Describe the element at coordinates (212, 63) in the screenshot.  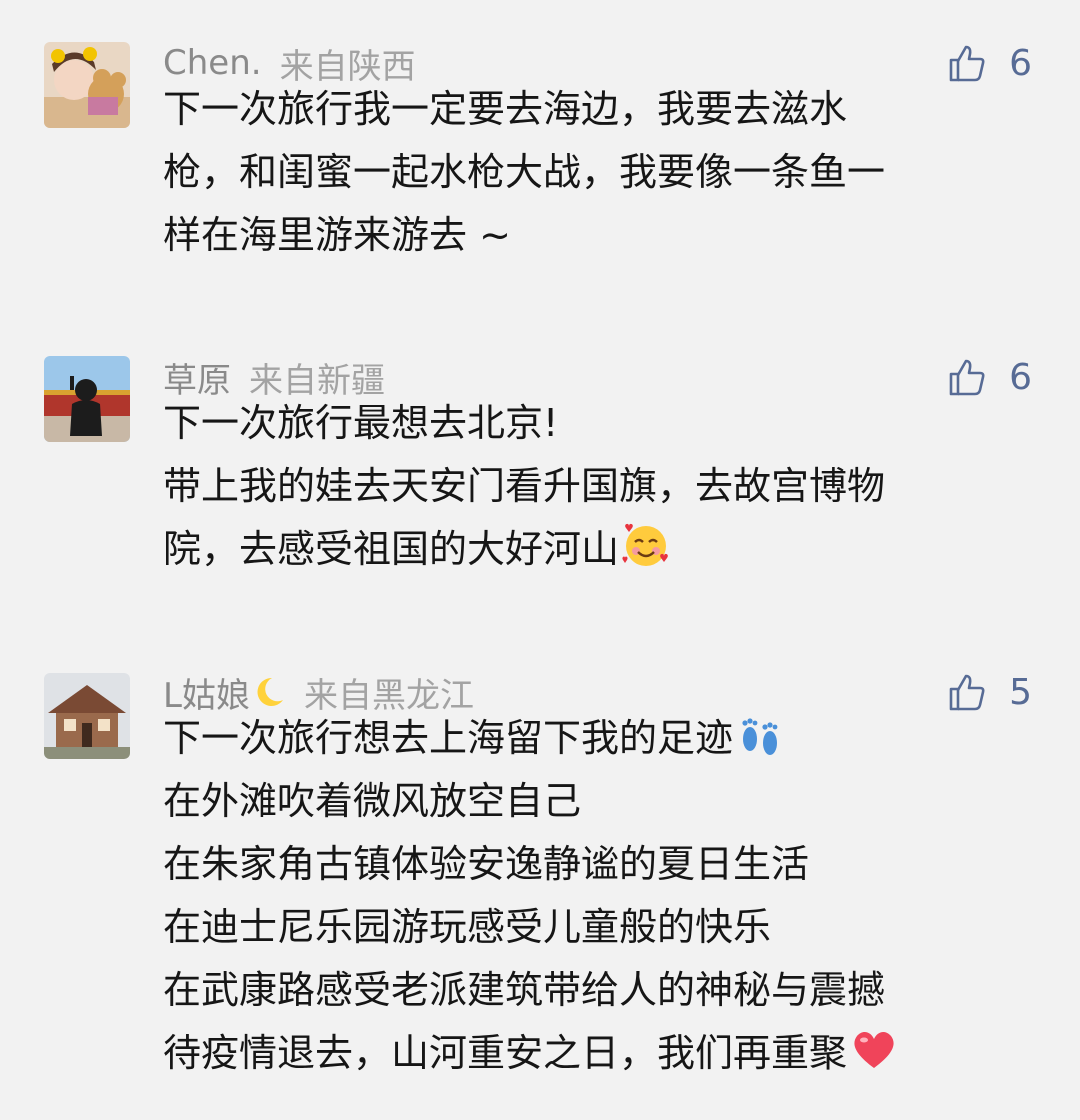
I see `nickname: Chen.` at that location.